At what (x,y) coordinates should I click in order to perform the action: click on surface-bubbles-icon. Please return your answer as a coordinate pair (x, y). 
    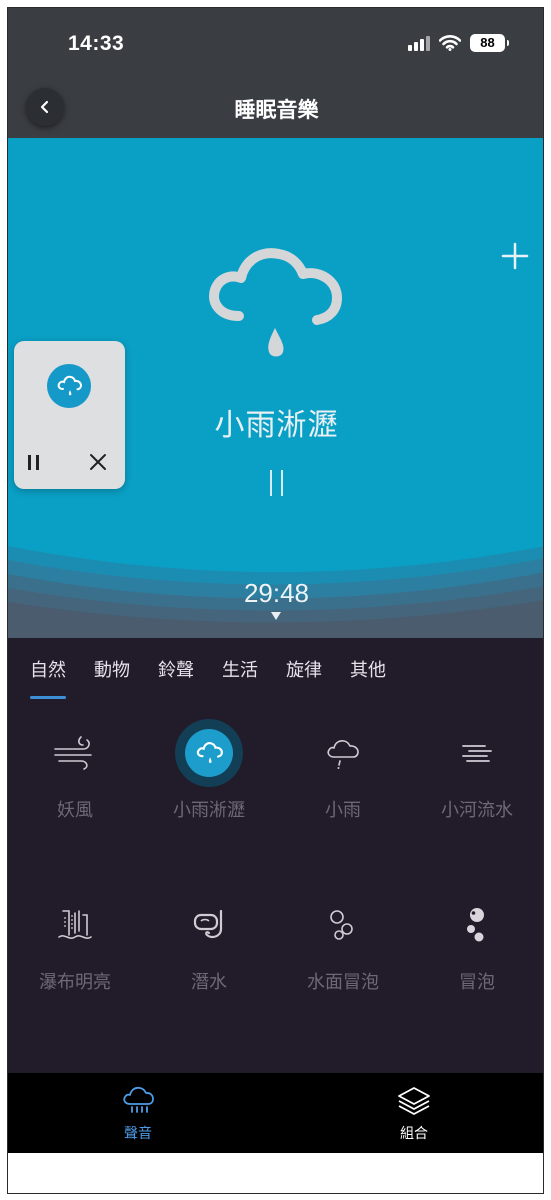
    Looking at the image, I should click on (341, 925).